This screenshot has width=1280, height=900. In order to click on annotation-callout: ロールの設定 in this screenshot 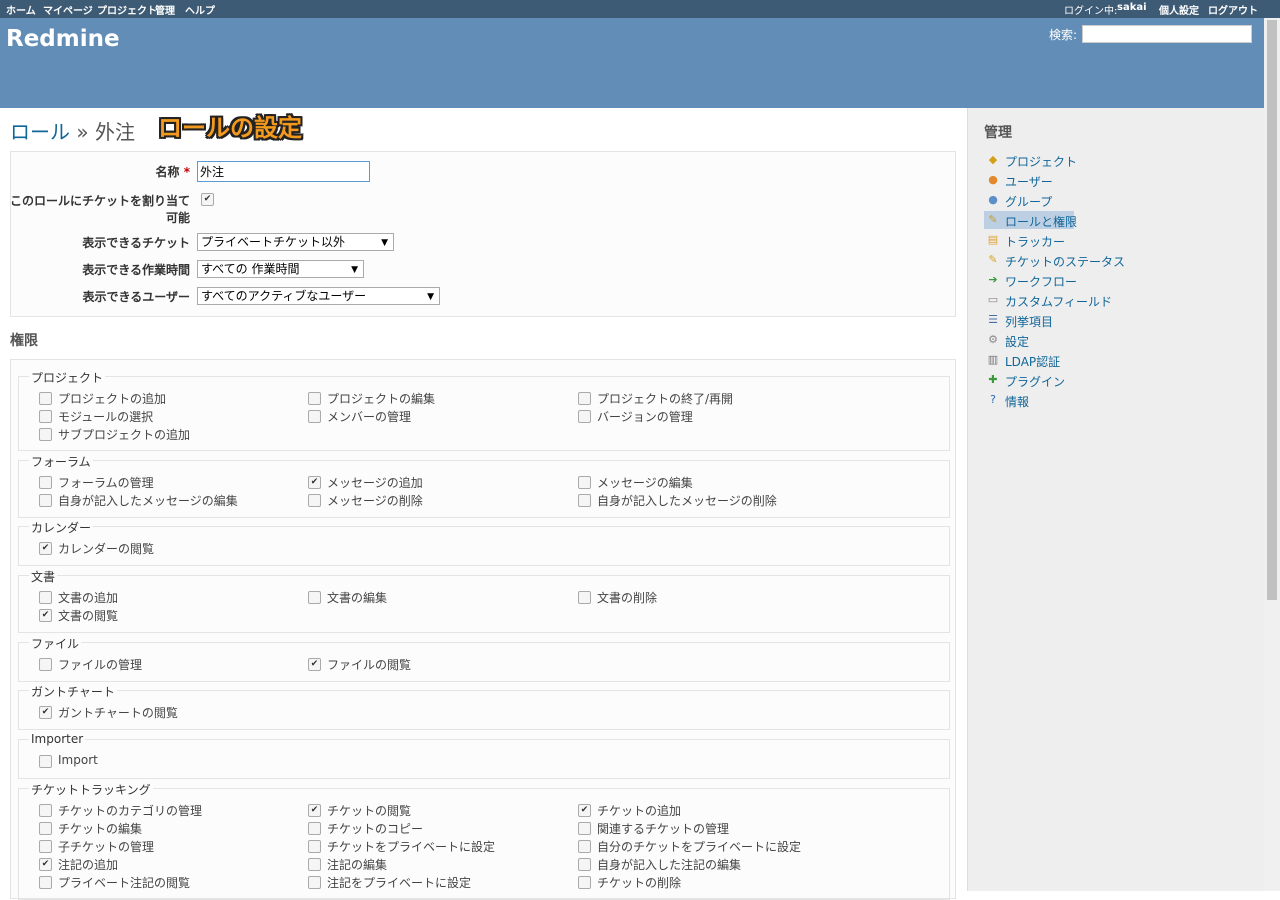, I will do `click(230, 128)`.